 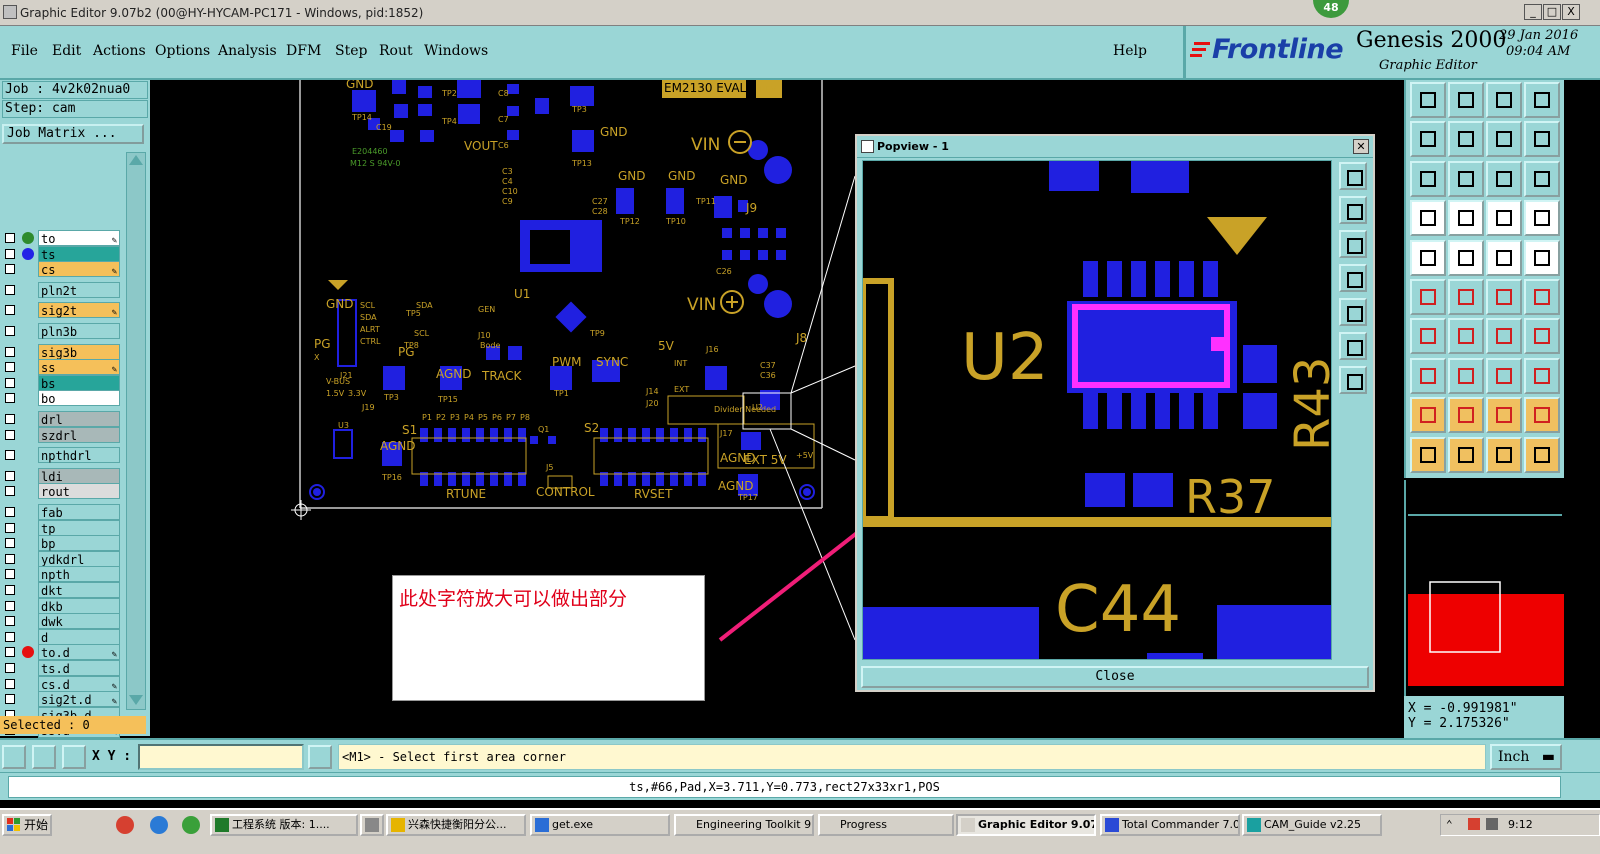 What do you see at coordinates (79, 699) in the screenshot?
I see `layer-name: sig2t.d ✎` at bounding box center [79, 699].